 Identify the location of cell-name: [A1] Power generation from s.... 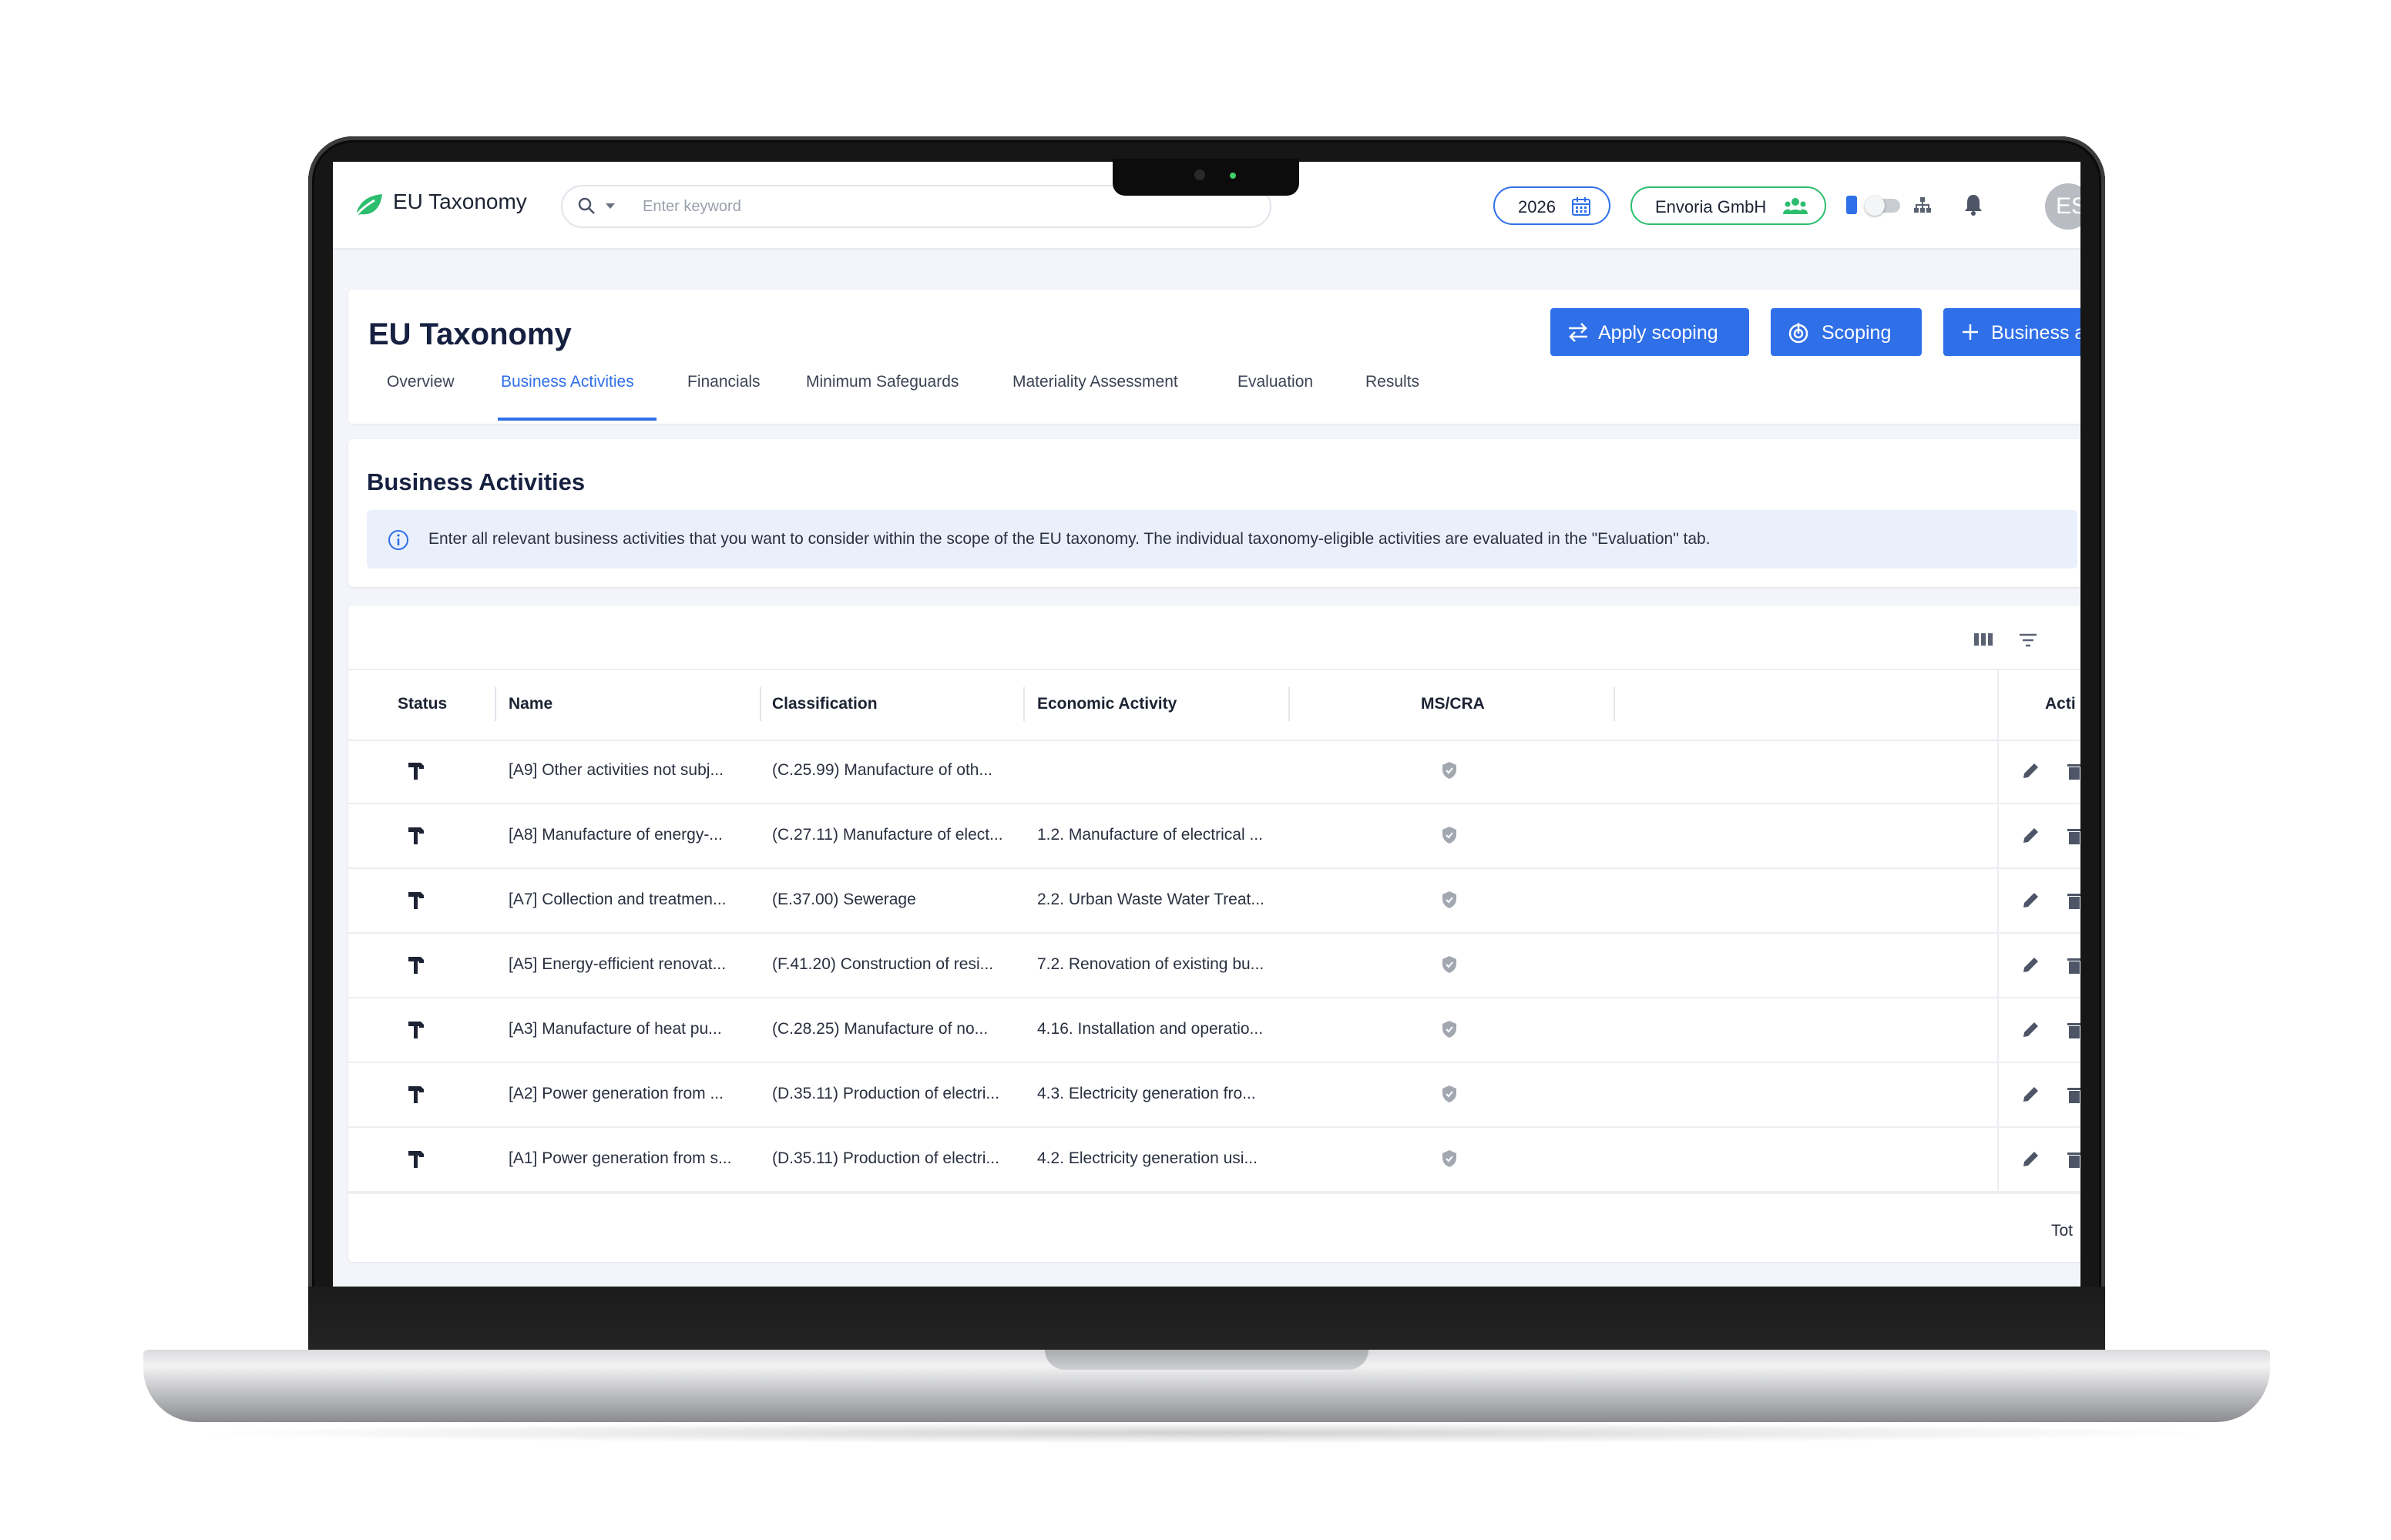
(620, 1158).